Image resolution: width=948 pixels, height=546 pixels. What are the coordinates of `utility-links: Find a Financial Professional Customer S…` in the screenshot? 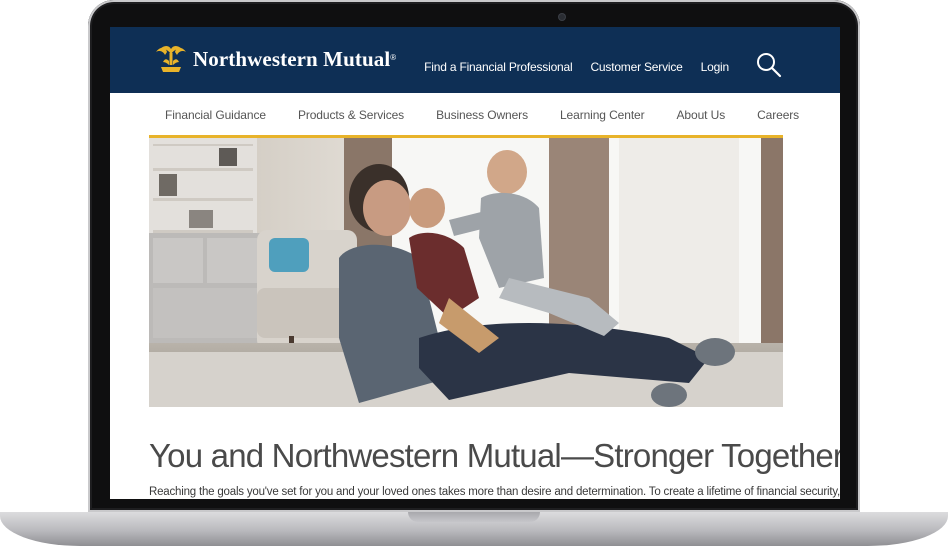 It's located at (576, 67).